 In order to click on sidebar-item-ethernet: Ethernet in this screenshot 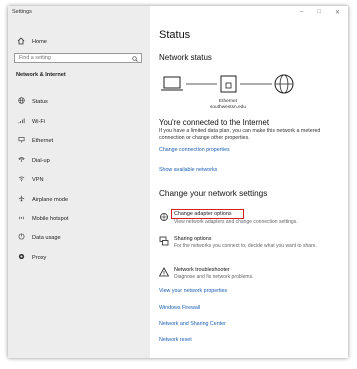, I will do `click(34, 140)`.